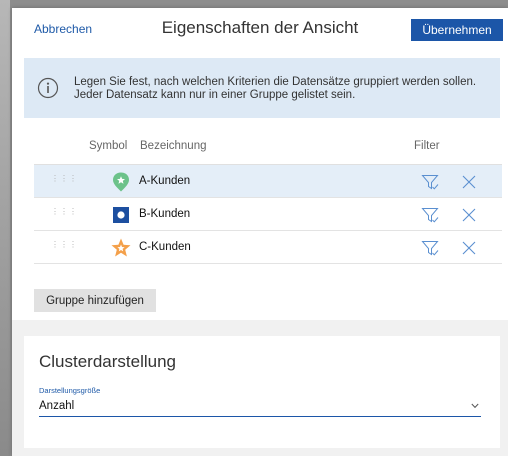 The image size is (508, 456). Describe the element at coordinates (70, 390) in the screenshot. I see `display-size-label: Darstellungsgröße` at that location.